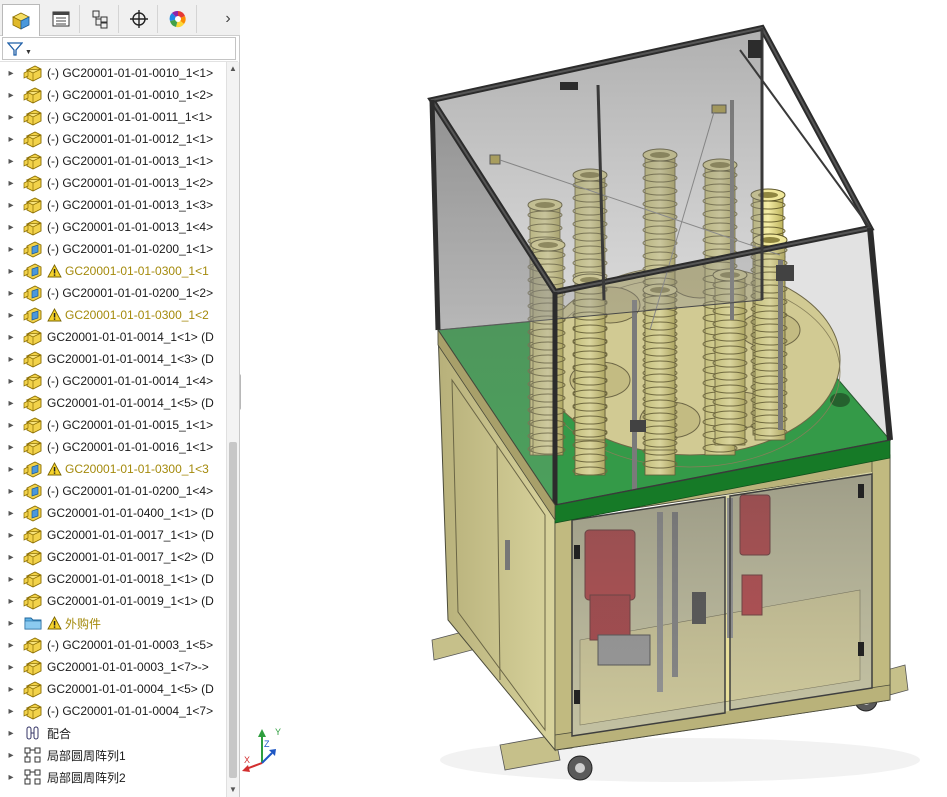 This screenshot has height=797, width=947. I want to click on chevron-down-icon: ▼, so click(28, 52).